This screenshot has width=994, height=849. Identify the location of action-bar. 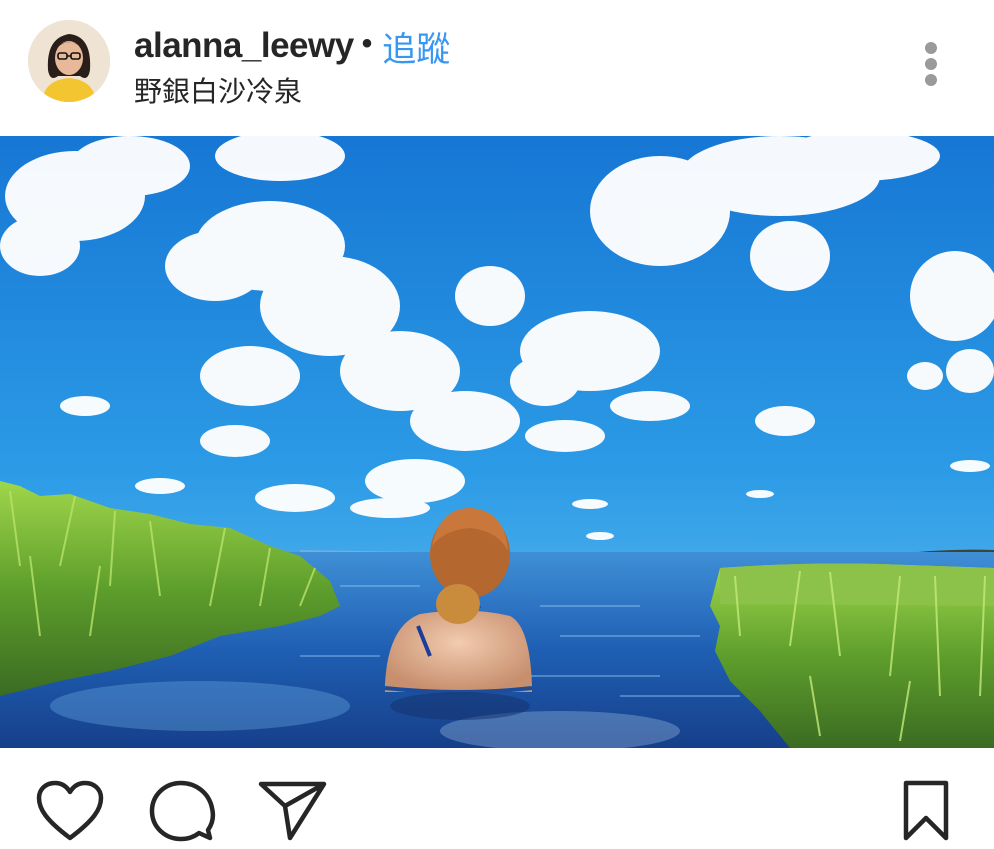
(497, 799).